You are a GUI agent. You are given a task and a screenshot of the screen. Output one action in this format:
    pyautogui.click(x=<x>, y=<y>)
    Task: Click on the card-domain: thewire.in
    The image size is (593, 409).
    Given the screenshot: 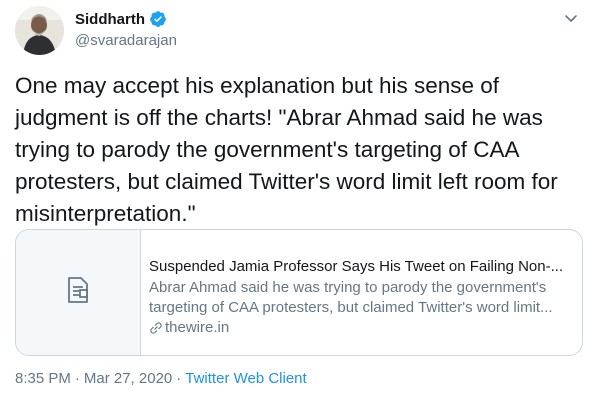 What is the action you would take?
    pyautogui.click(x=197, y=327)
    